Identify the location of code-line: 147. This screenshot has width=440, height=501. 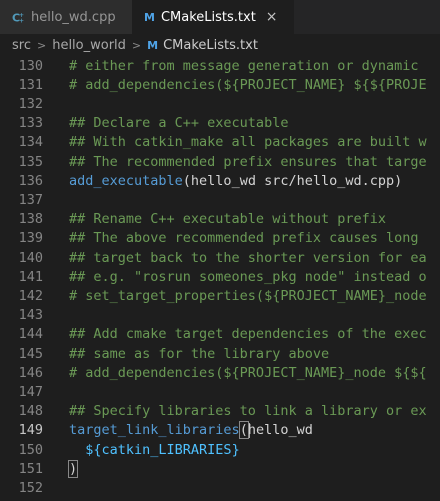
(220, 392).